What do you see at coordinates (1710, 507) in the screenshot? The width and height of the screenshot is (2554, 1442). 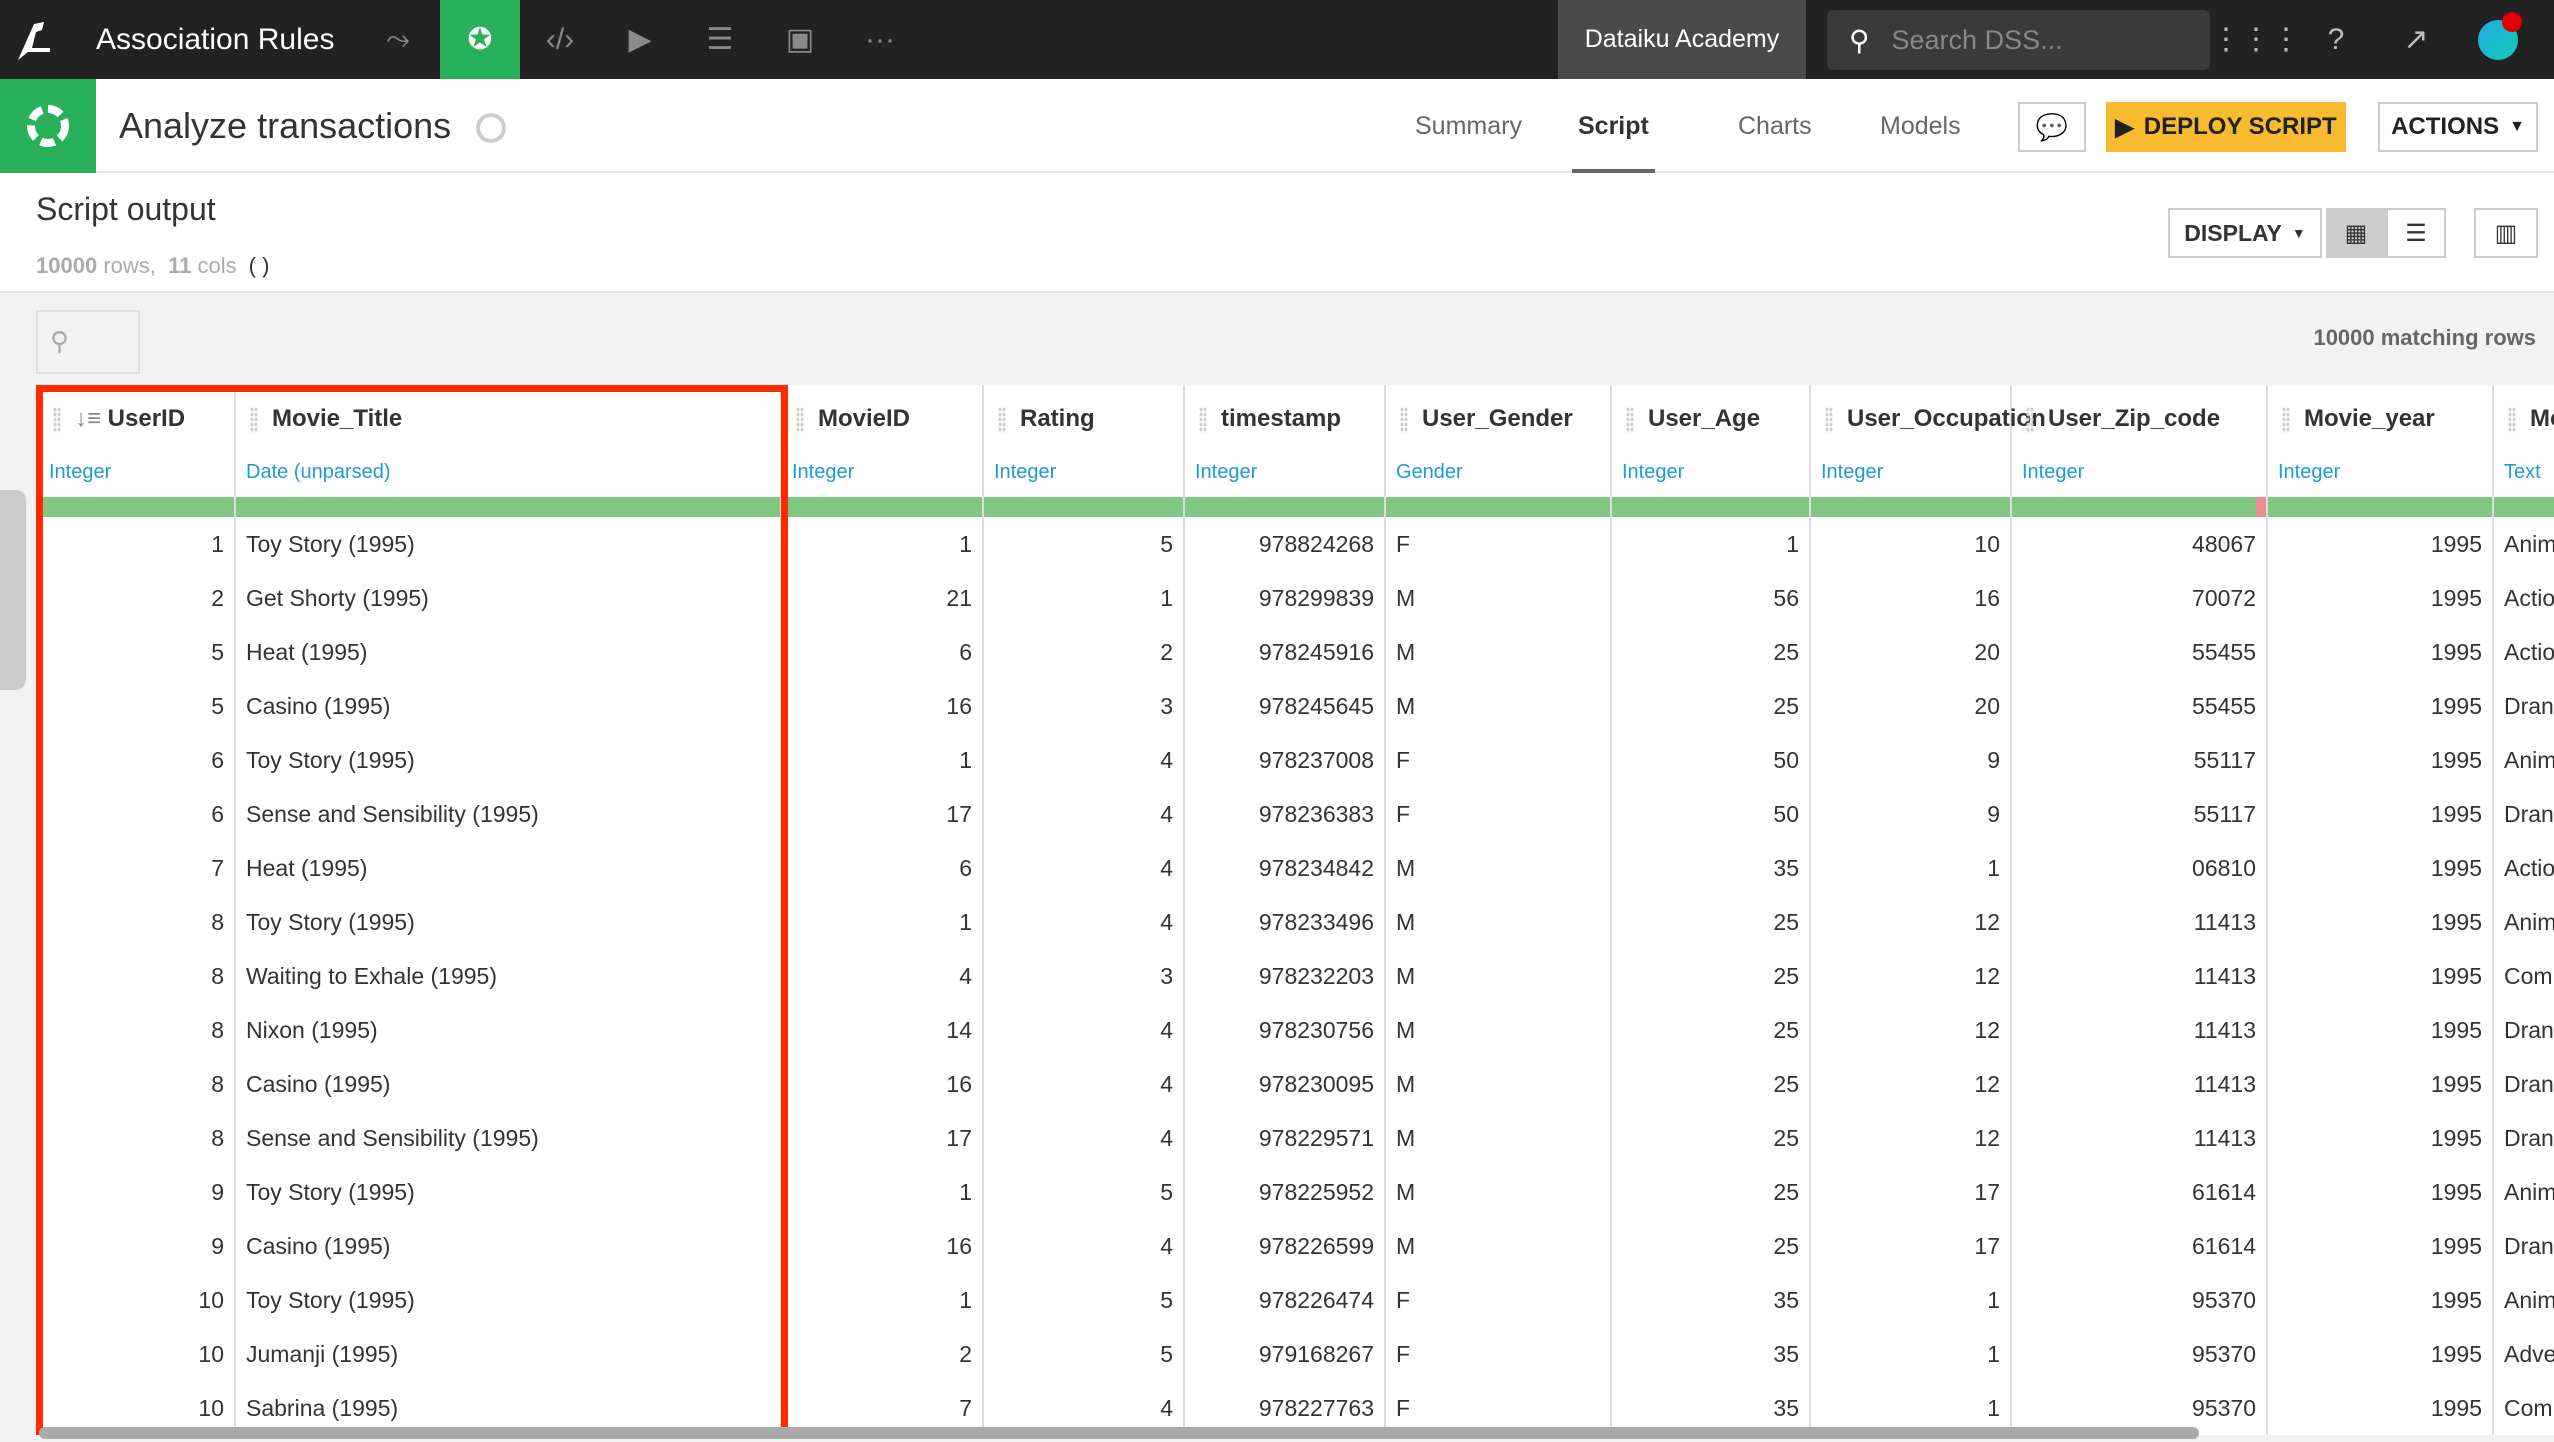 I see `quality-bar` at bounding box center [1710, 507].